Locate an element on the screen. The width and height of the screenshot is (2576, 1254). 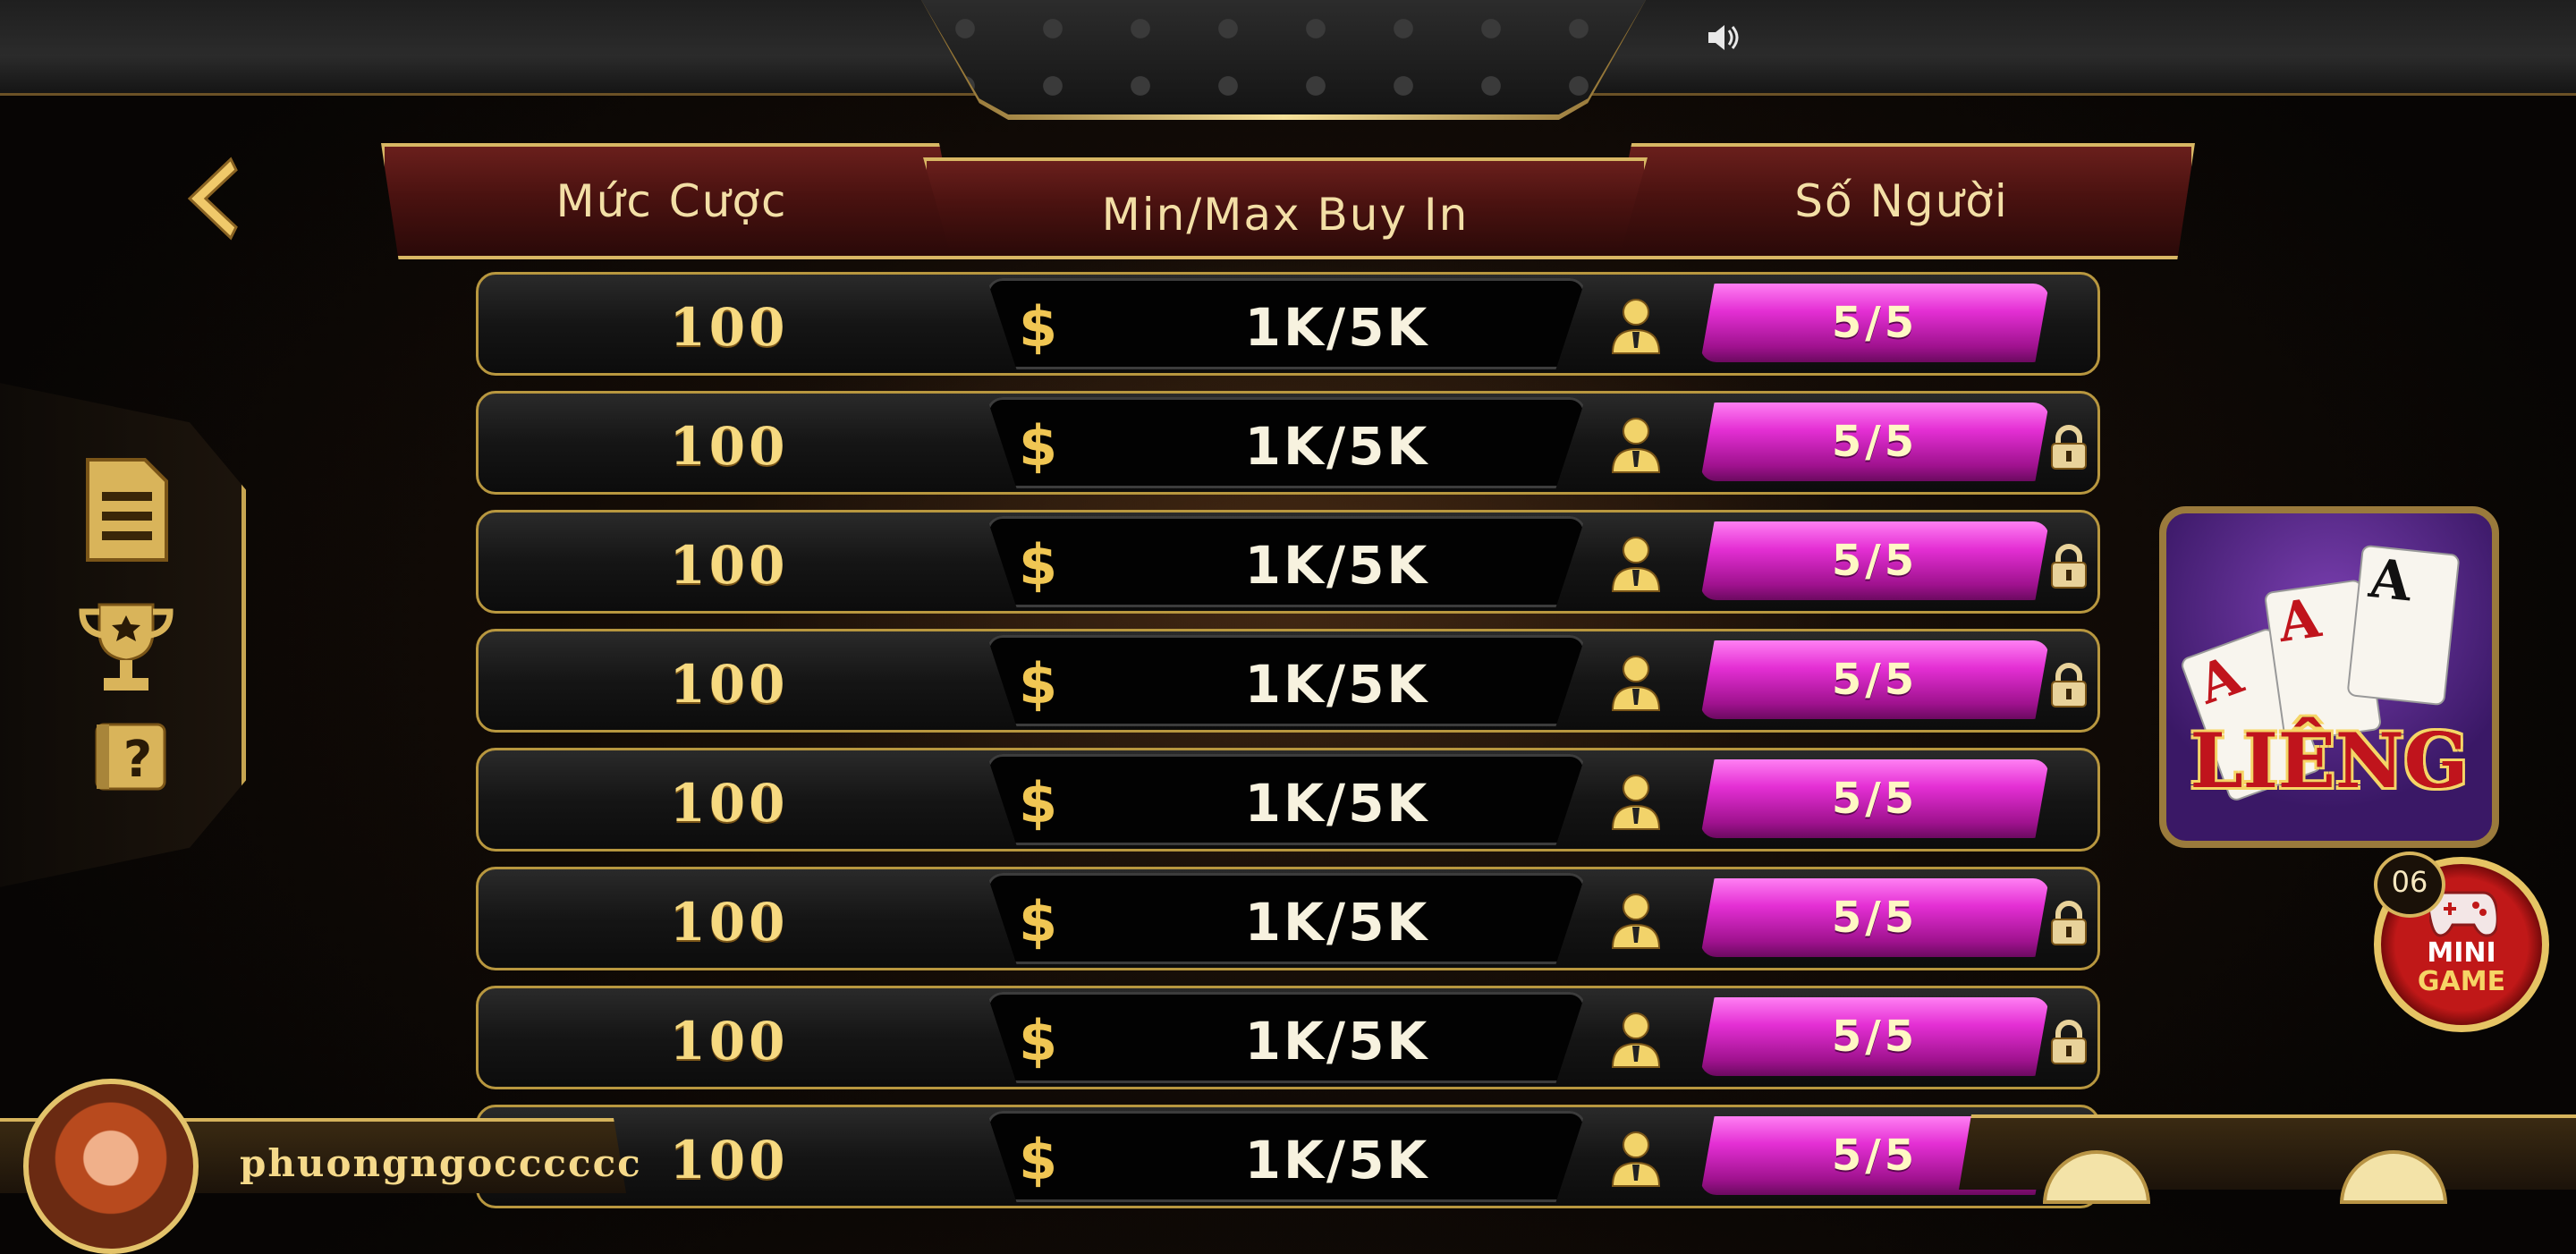
help-icon: ? is located at coordinates (130, 758).